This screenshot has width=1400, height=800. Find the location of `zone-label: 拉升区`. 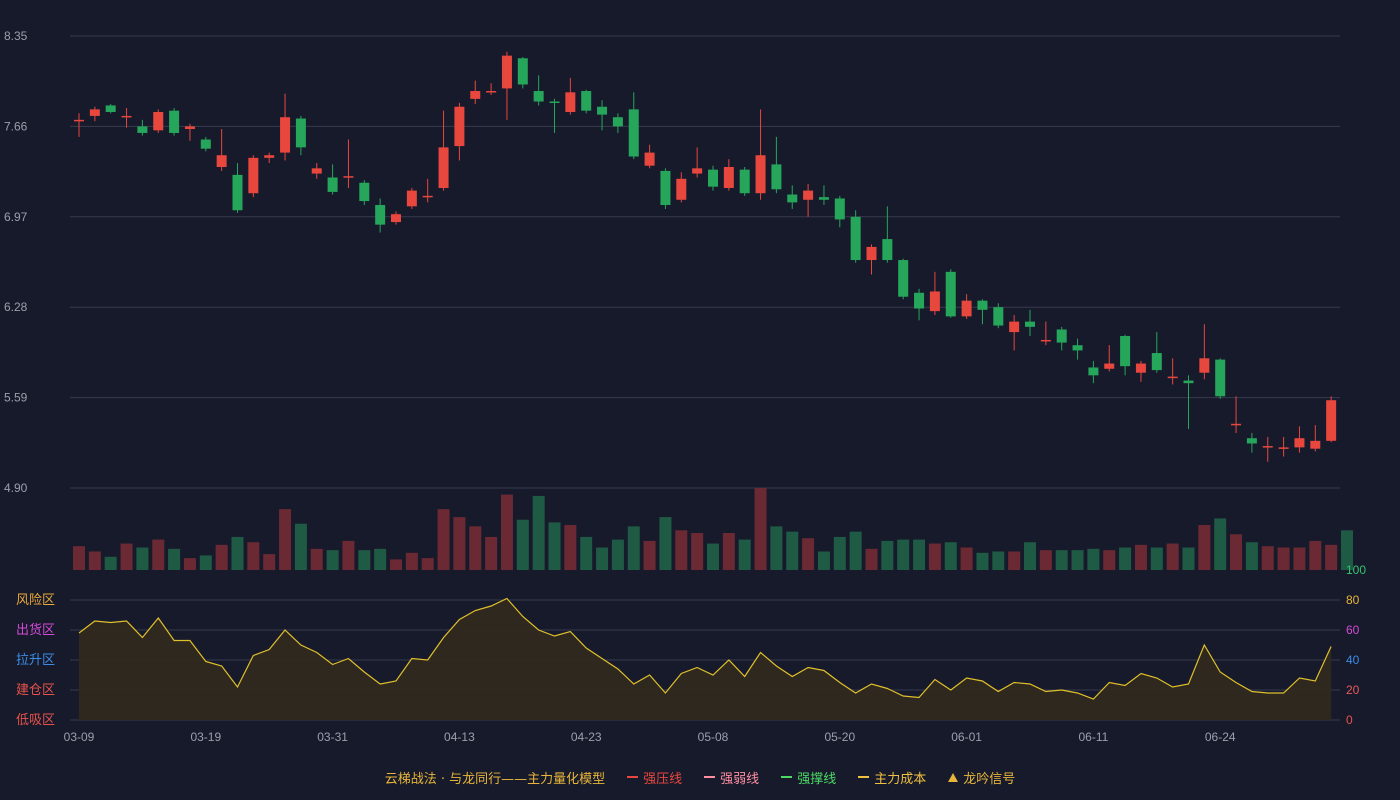

zone-label: 拉升区 is located at coordinates (35, 660).